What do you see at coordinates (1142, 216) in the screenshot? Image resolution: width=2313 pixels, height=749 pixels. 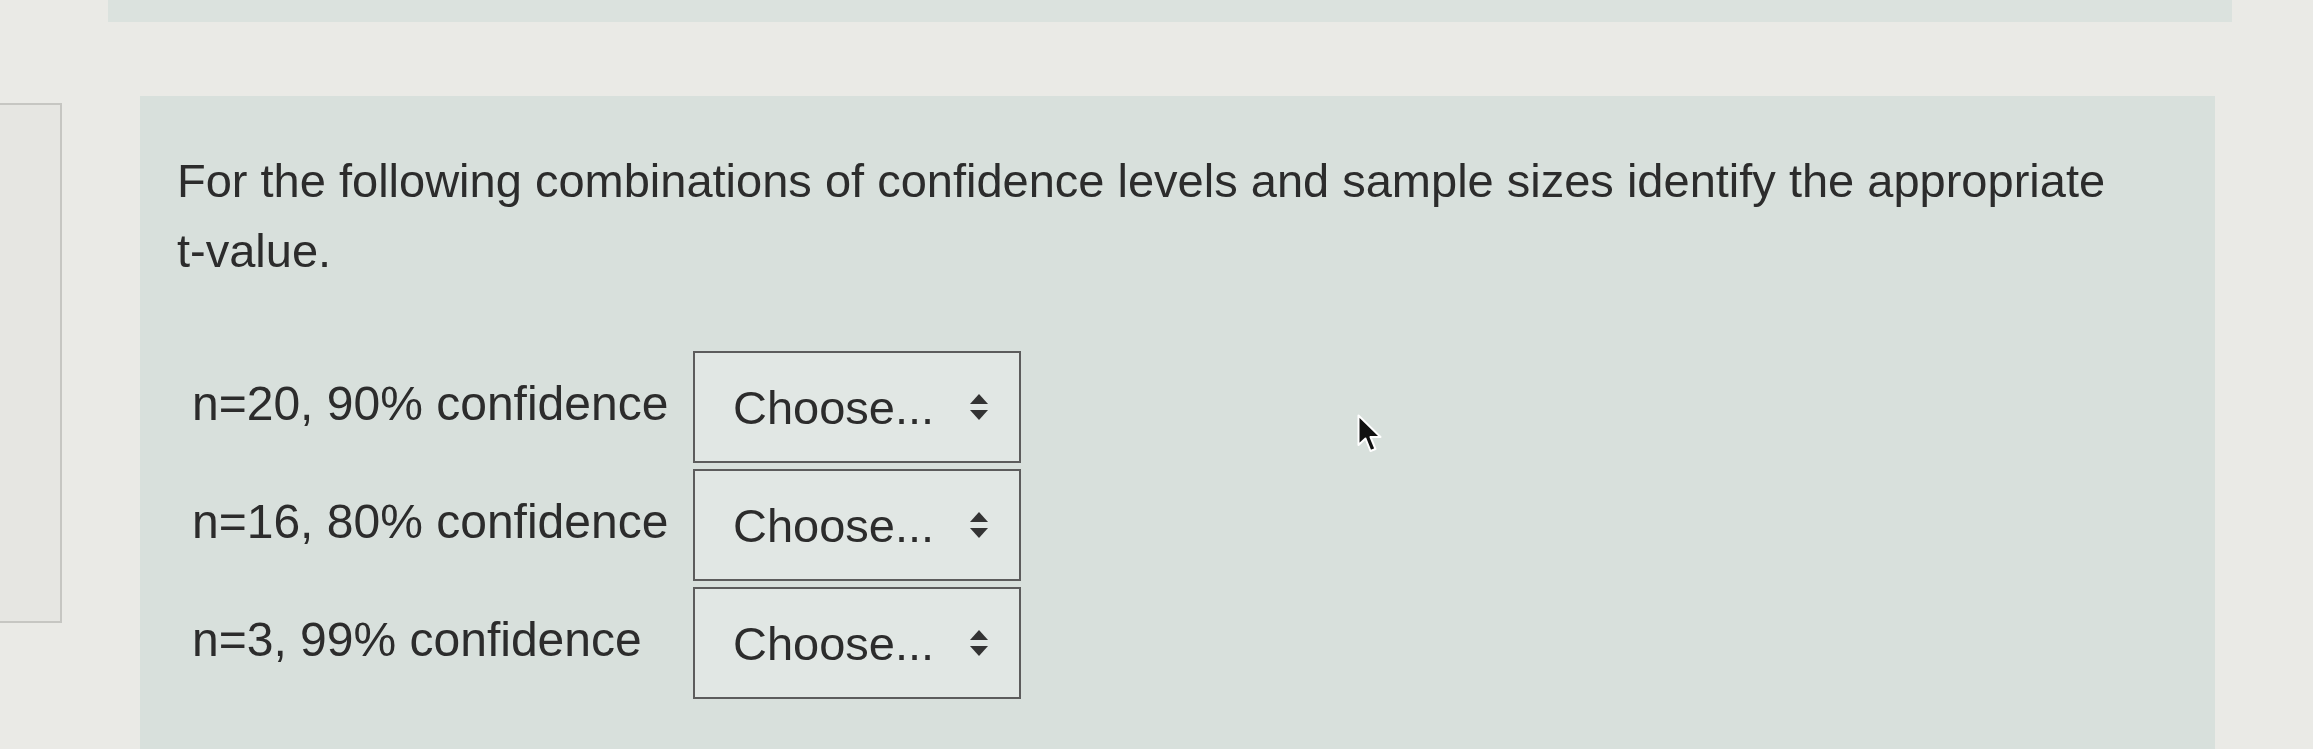 I see `question-text: For the following combinations of confidence levels and sample sizes identify the appropriate t-value.` at bounding box center [1142, 216].